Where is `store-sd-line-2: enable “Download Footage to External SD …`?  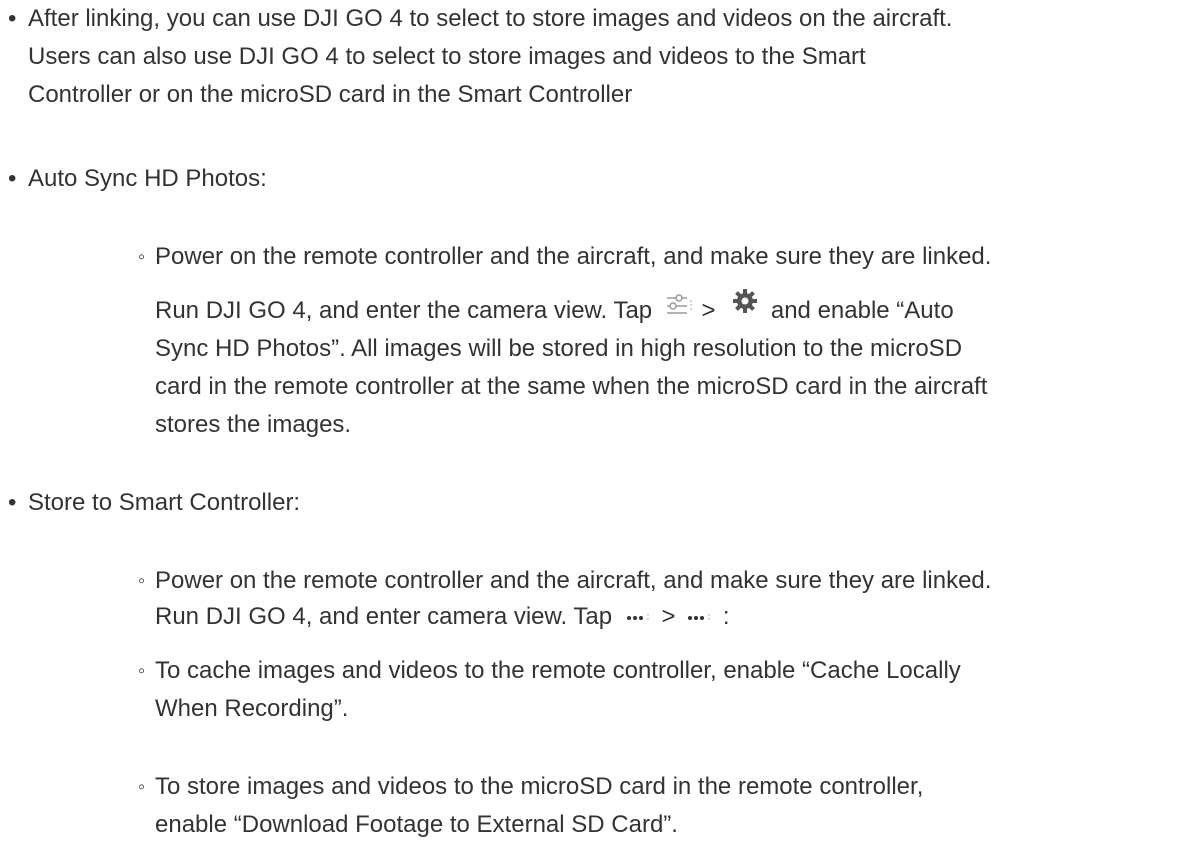
store-sd-line-2: enable “Download Footage to External SD … is located at coordinates (416, 824).